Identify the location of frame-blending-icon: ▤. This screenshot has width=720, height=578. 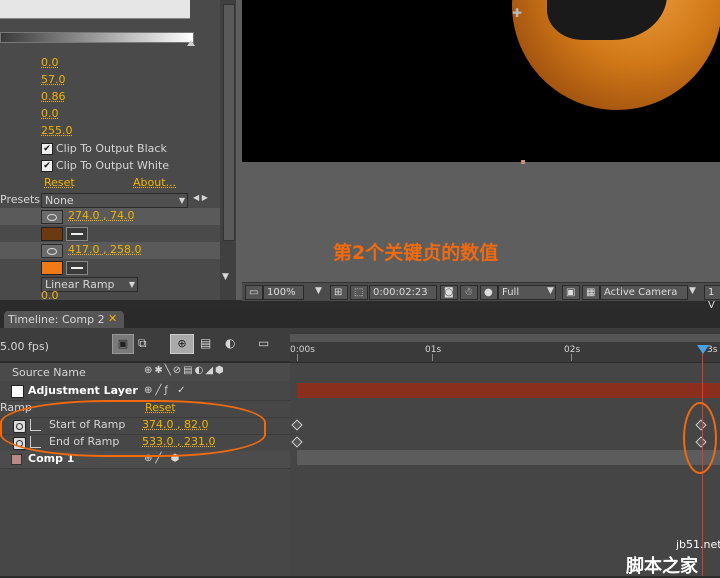
(205, 343).